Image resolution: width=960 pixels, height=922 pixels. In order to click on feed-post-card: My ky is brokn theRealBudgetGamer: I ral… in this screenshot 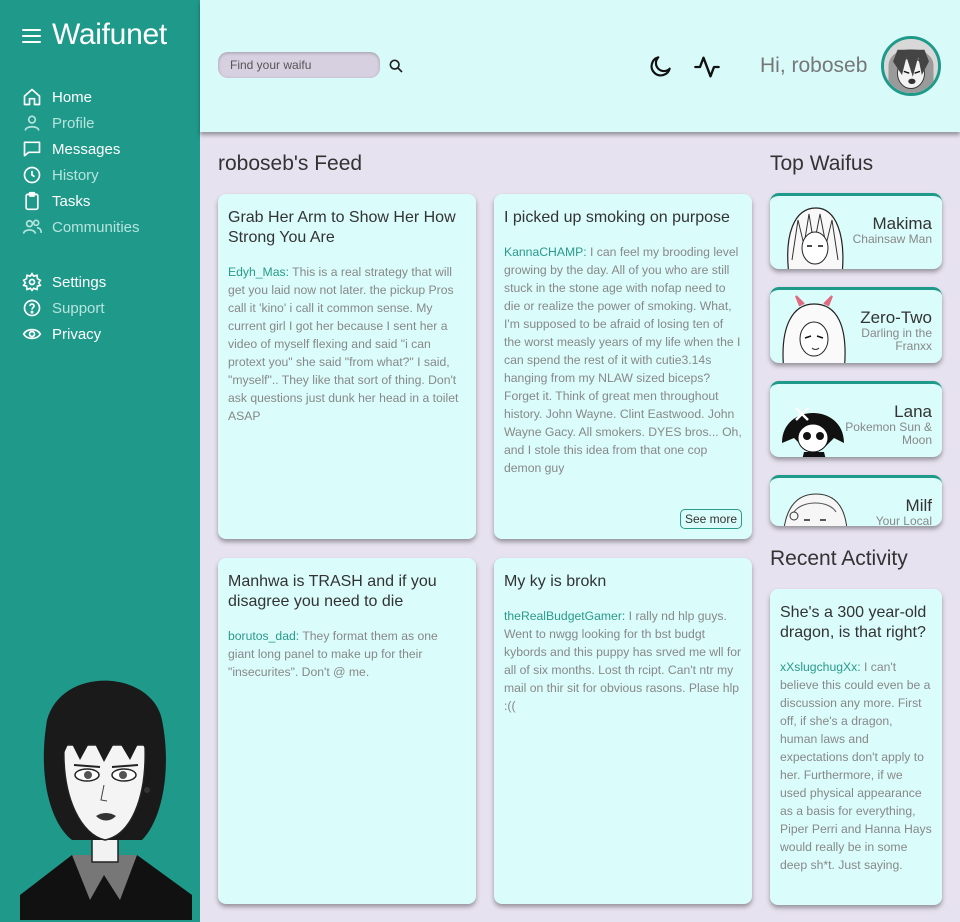, I will do `click(623, 731)`.